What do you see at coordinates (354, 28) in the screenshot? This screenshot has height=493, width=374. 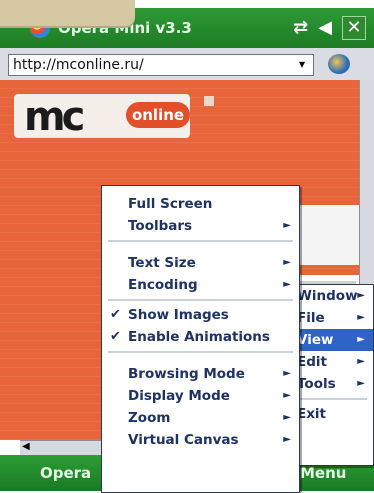 I see `close-icon: ✕` at bounding box center [354, 28].